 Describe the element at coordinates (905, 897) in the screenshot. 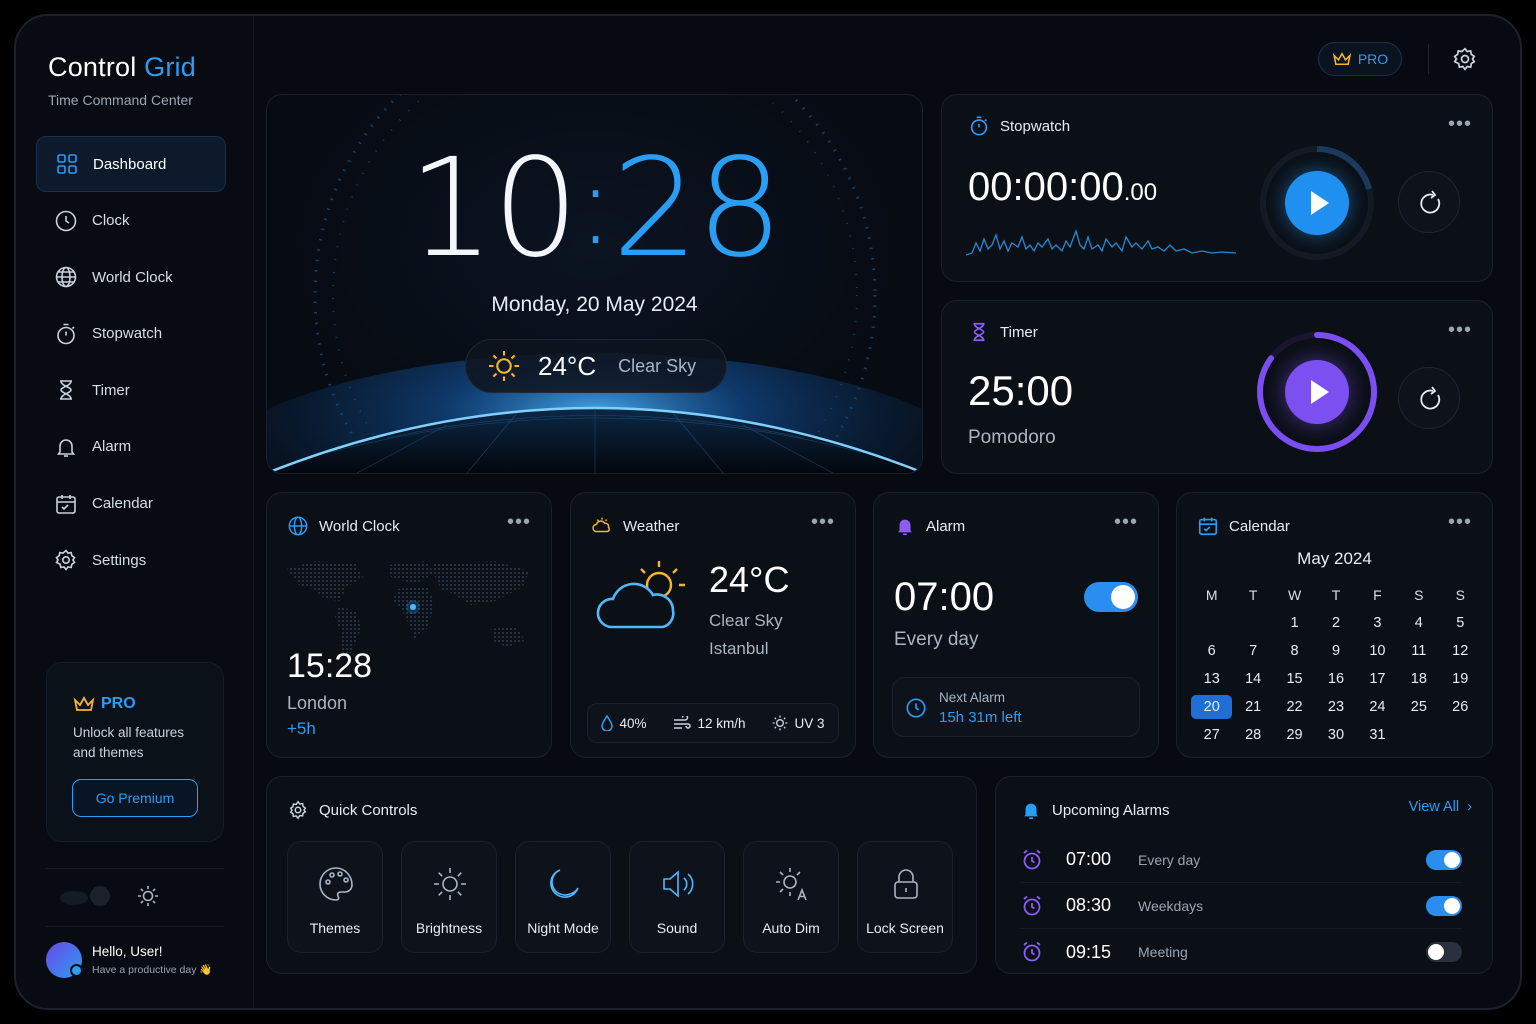

I see `quick-control-lock-screen: Lock Screen` at that location.